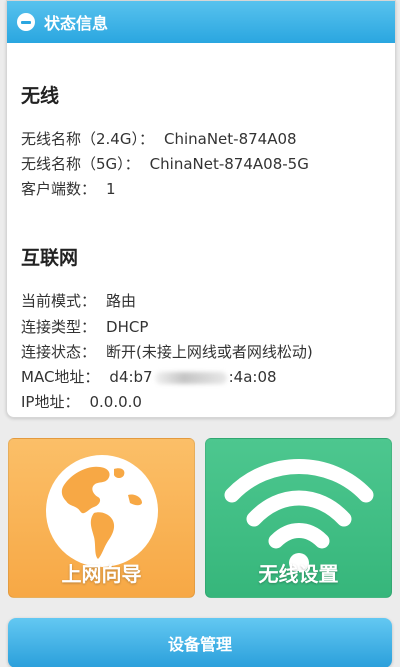 This screenshot has height=667, width=400. Describe the element at coordinates (102, 511) in the screenshot. I see `globe-icon` at that location.